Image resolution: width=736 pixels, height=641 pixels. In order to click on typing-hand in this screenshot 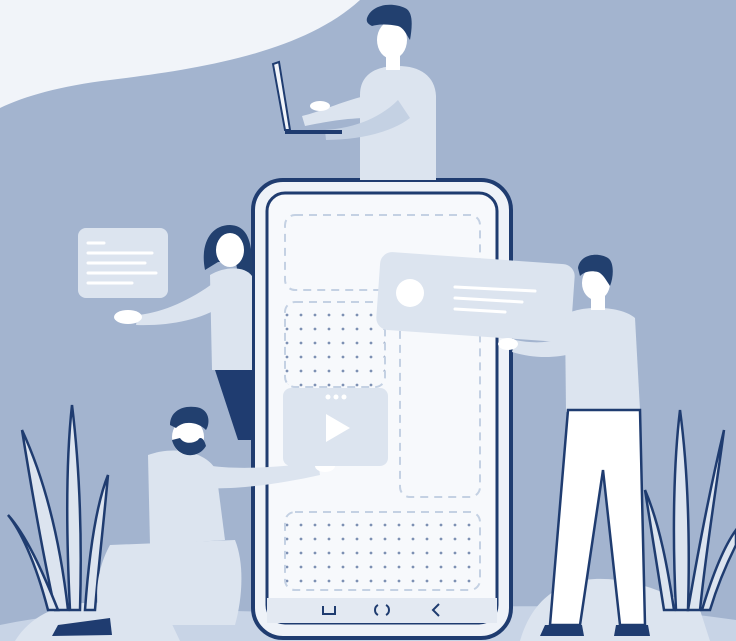, I will do `click(320, 106)`.